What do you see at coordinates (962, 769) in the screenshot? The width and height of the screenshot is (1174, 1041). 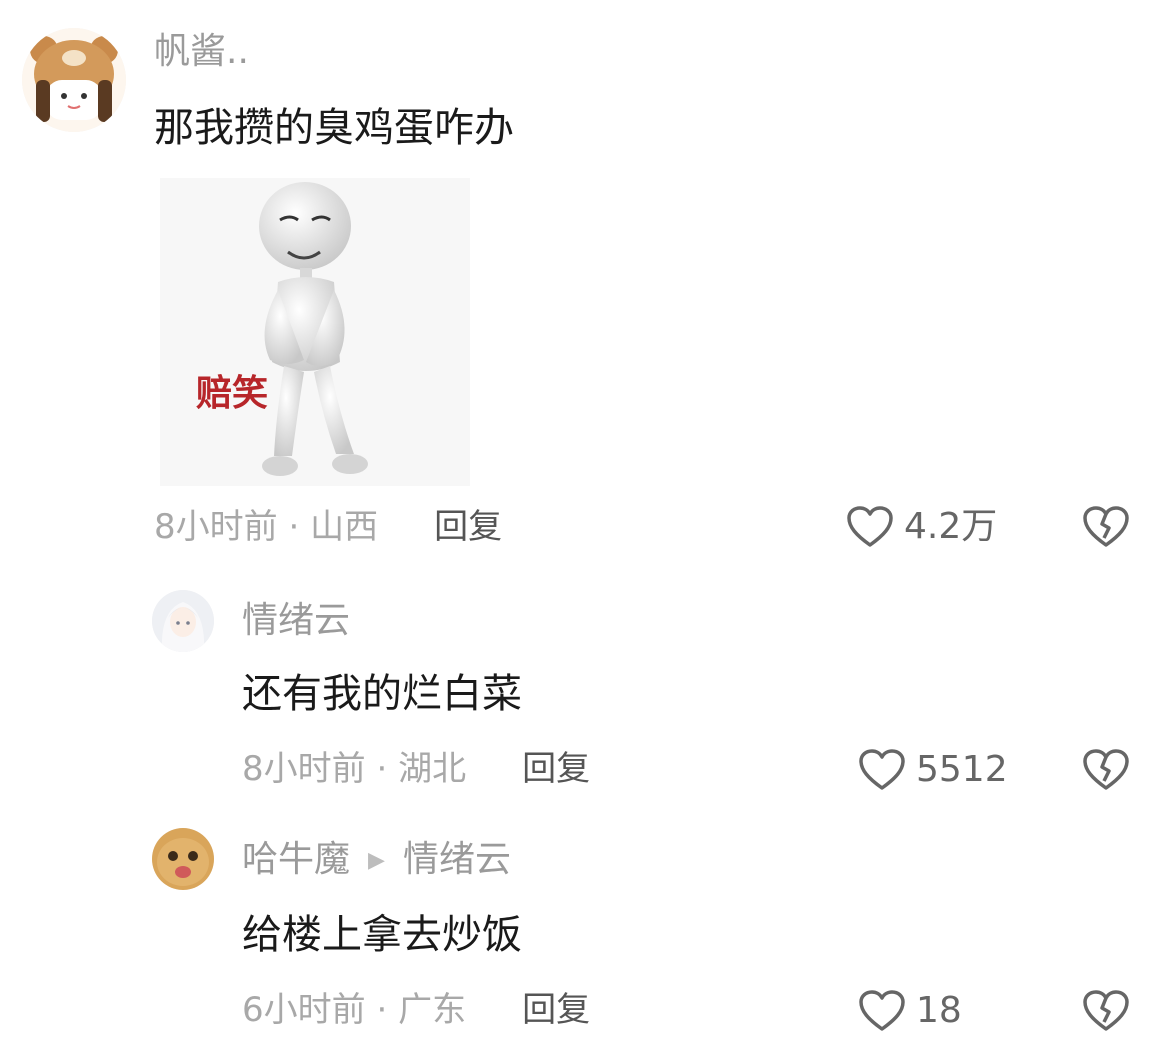 I see `like-count: 5512` at bounding box center [962, 769].